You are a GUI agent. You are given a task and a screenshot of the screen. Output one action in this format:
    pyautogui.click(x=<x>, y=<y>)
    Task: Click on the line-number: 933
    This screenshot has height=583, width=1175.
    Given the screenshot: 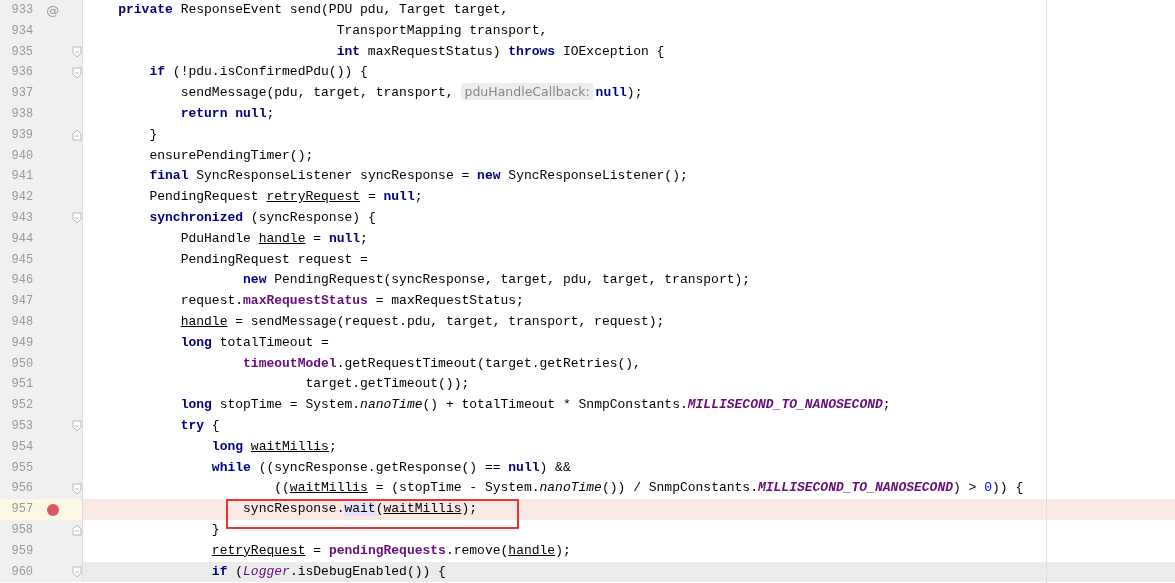 What is the action you would take?
    pyautogui.click(x=22, y=10)
    